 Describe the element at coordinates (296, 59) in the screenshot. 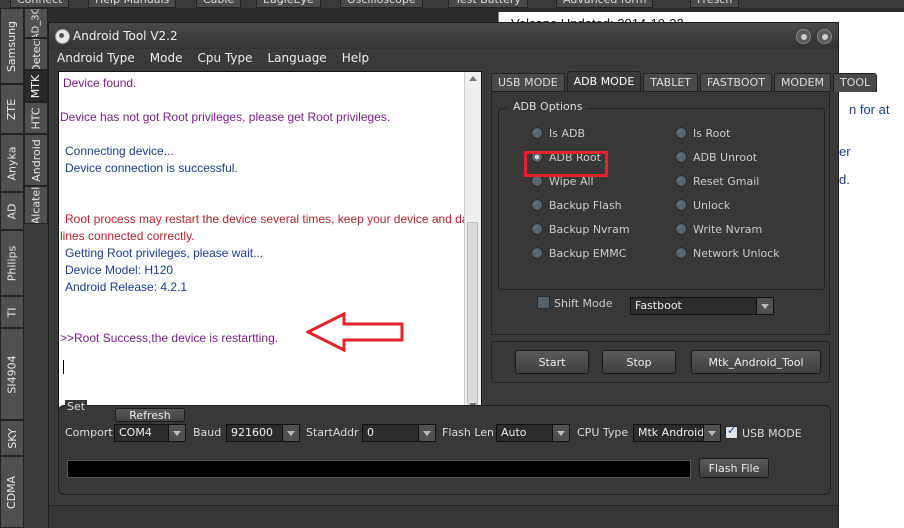

I see `menu-language: Language` at that location.